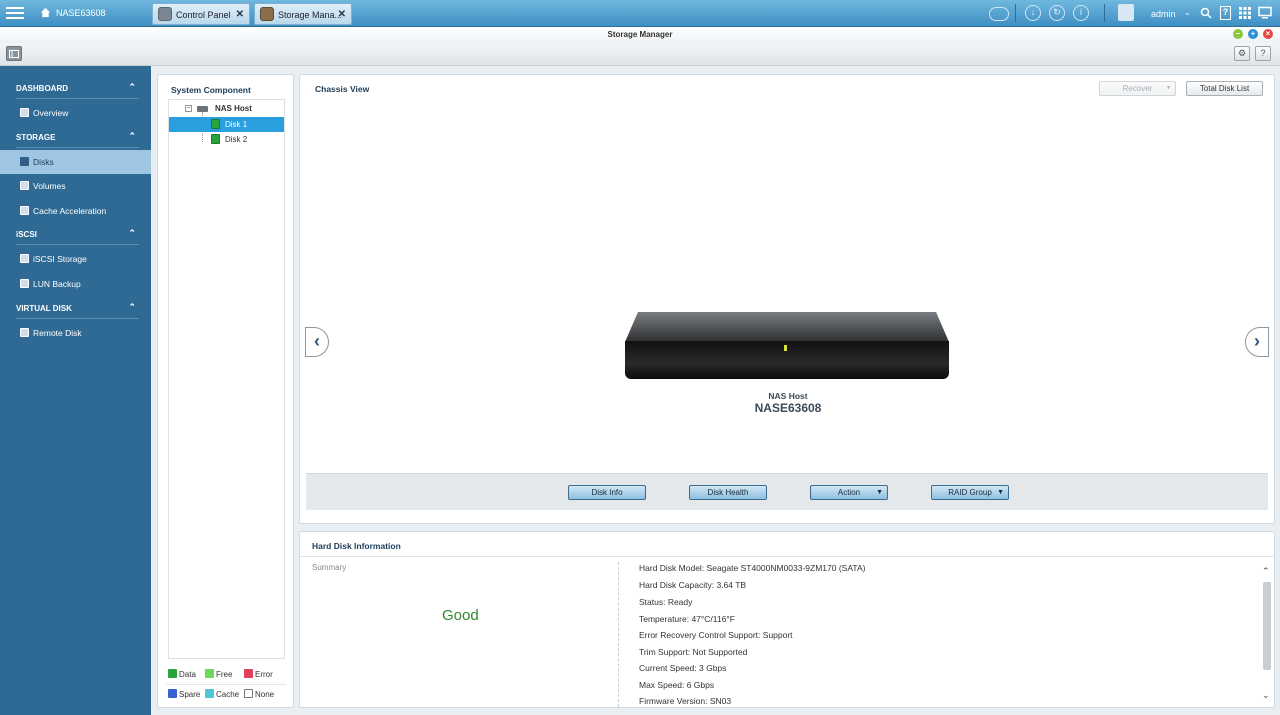  Describe the element at coordinates (640, 54) in the screenshot. I see `app-toolbar: ⚙ ?` at that location.